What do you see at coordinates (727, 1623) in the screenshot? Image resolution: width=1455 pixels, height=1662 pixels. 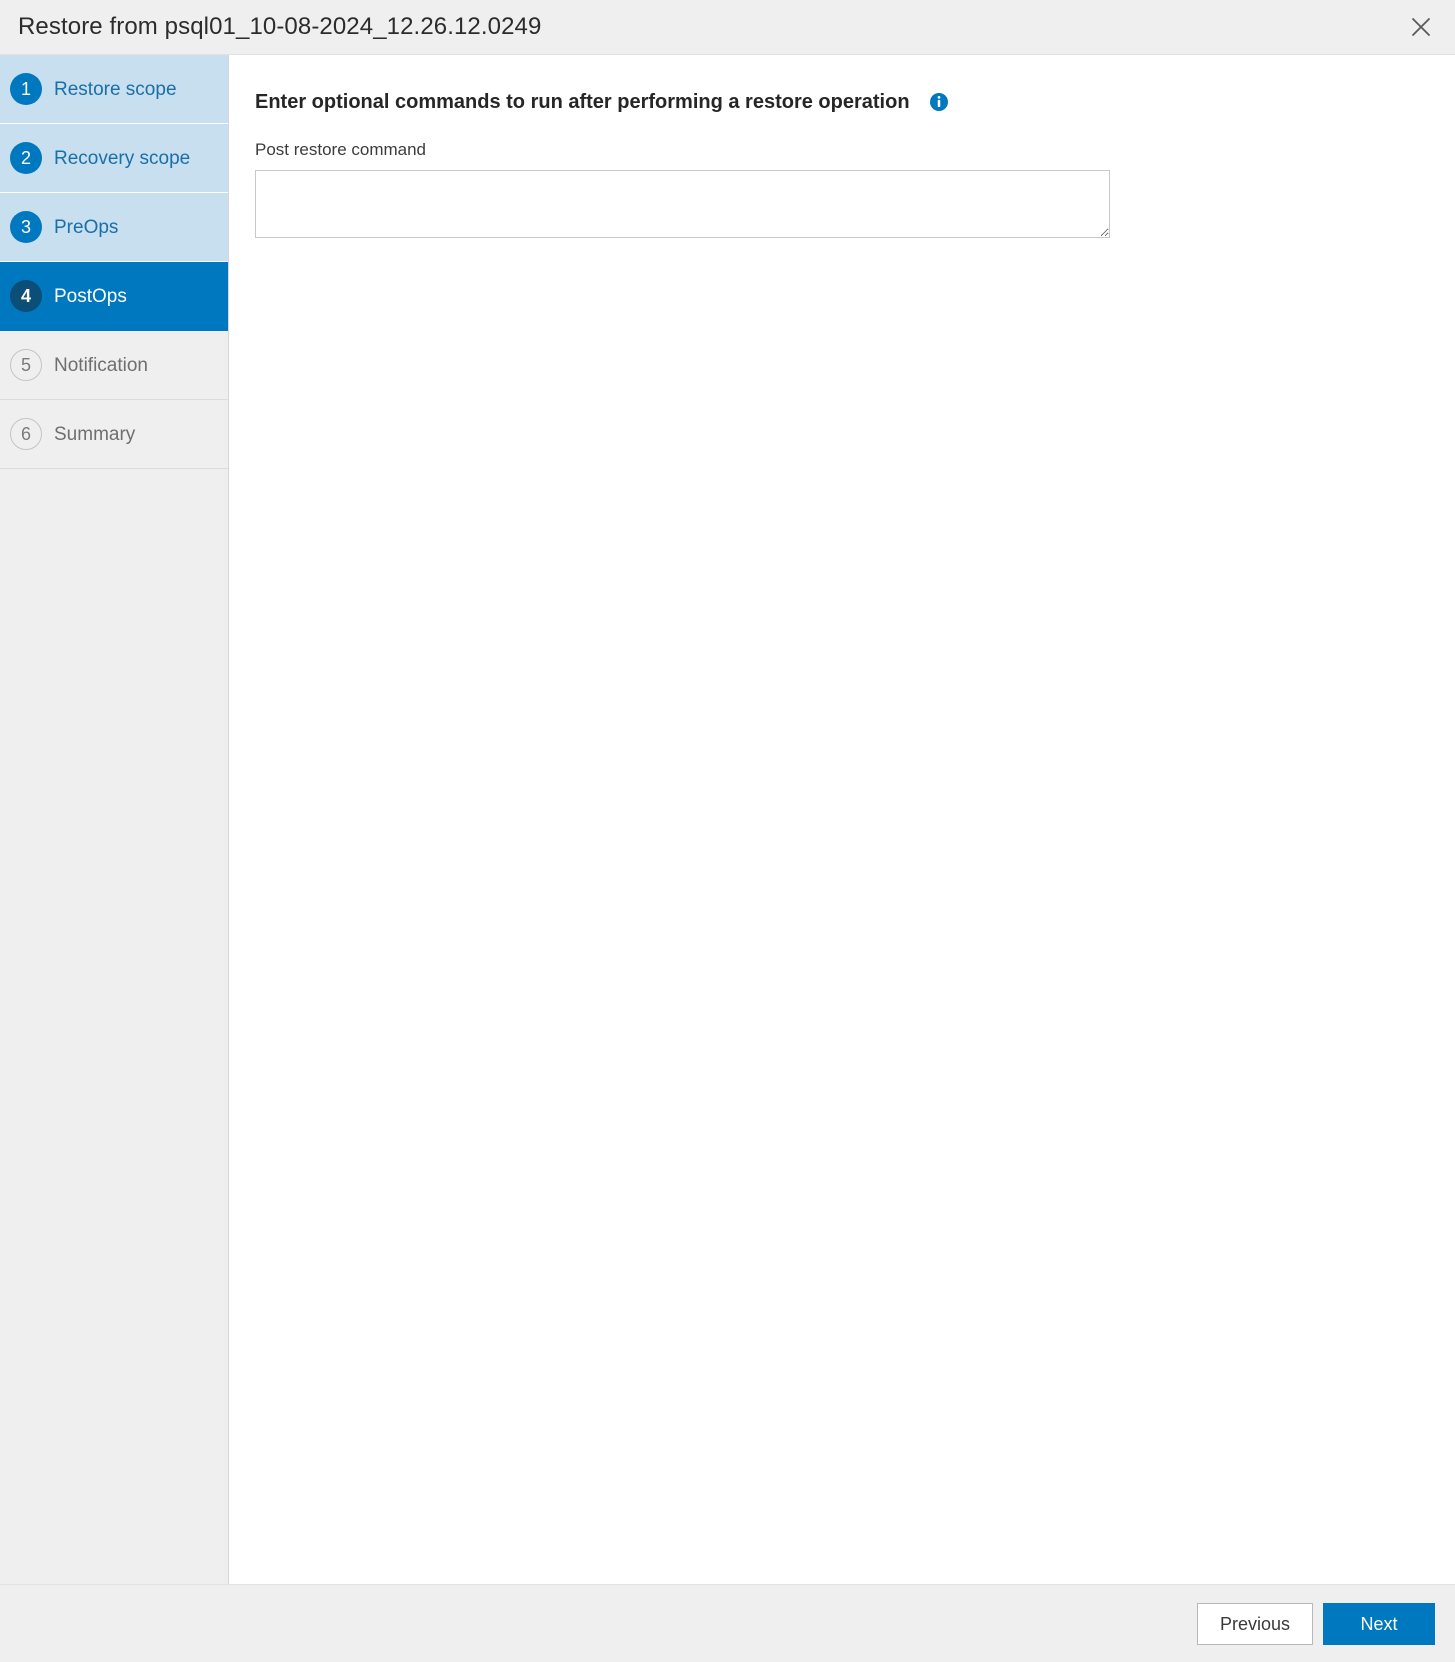 I see `dialog-footer: Previous Next` at bounding box center [727, 1623].